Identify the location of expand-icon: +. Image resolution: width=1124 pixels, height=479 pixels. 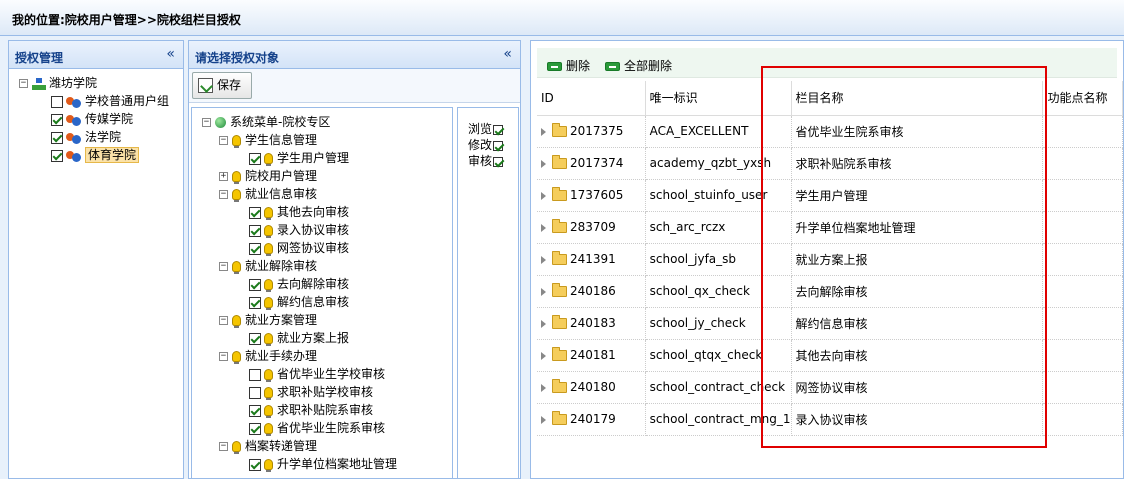
(223, 176).